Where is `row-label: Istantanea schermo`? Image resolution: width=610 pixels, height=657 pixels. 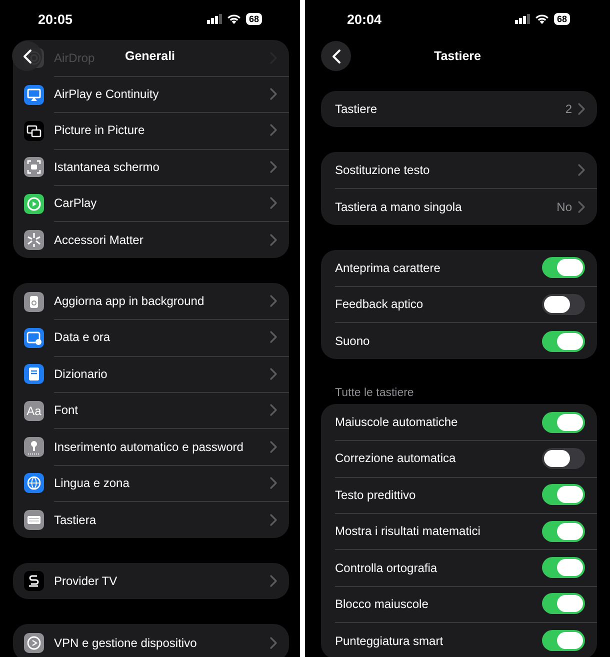
row-label: Istantanea schermo is located at coordinates (107, 167).